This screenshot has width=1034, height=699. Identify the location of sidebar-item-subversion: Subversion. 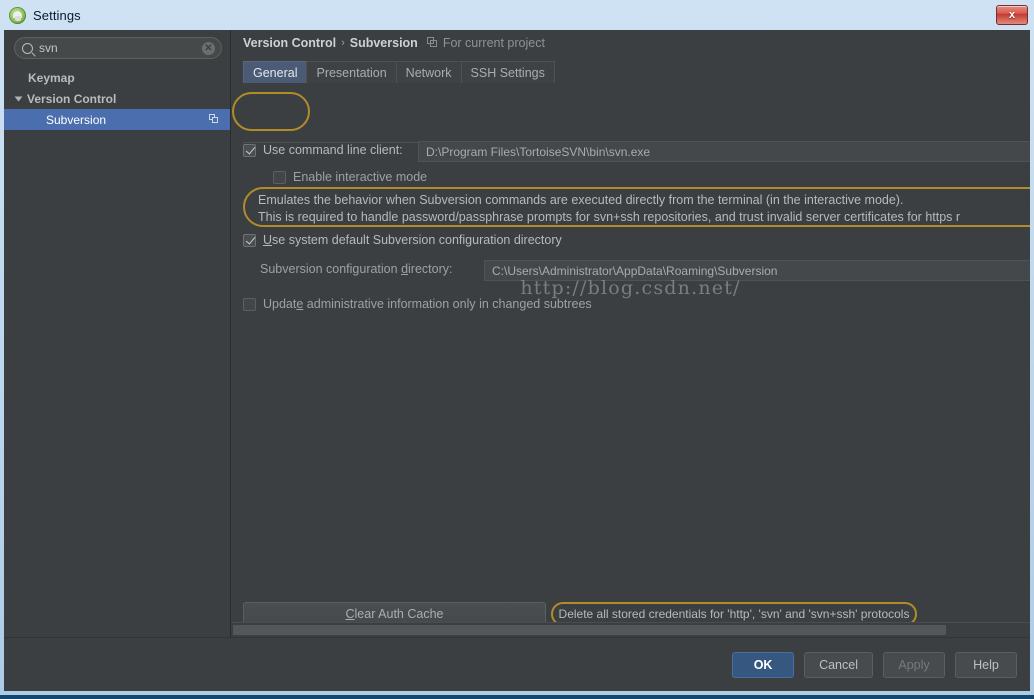
(117, 119).